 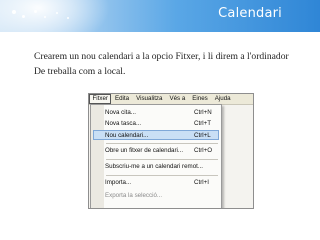 I want to click on menu-visualitza: Visualitza, so click(x=149, y=99).